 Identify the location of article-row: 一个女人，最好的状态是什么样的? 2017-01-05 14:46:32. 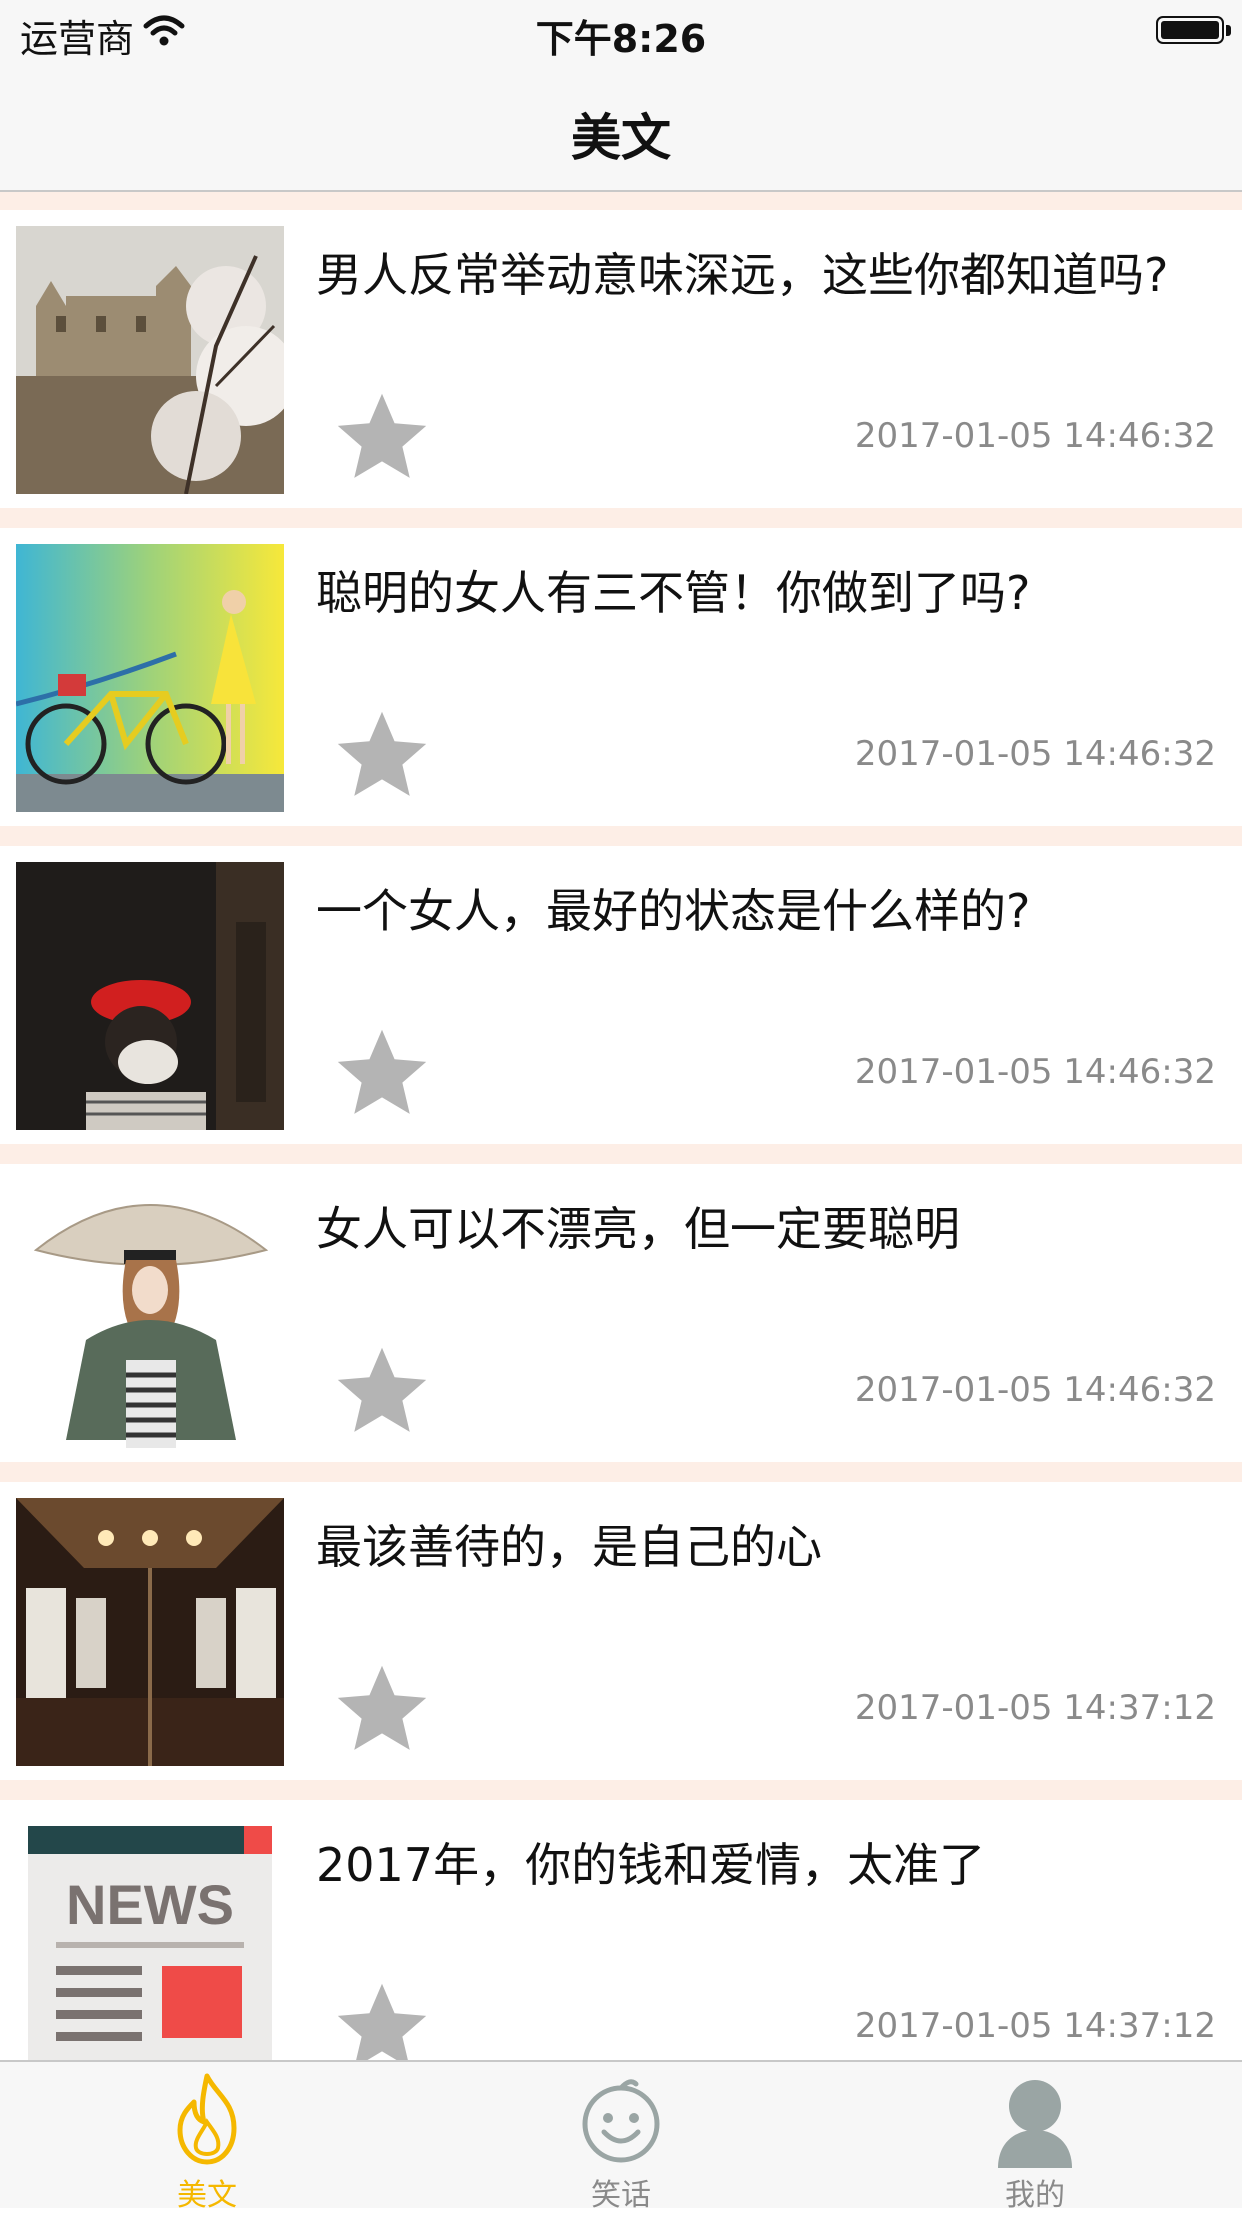
(621, 995).